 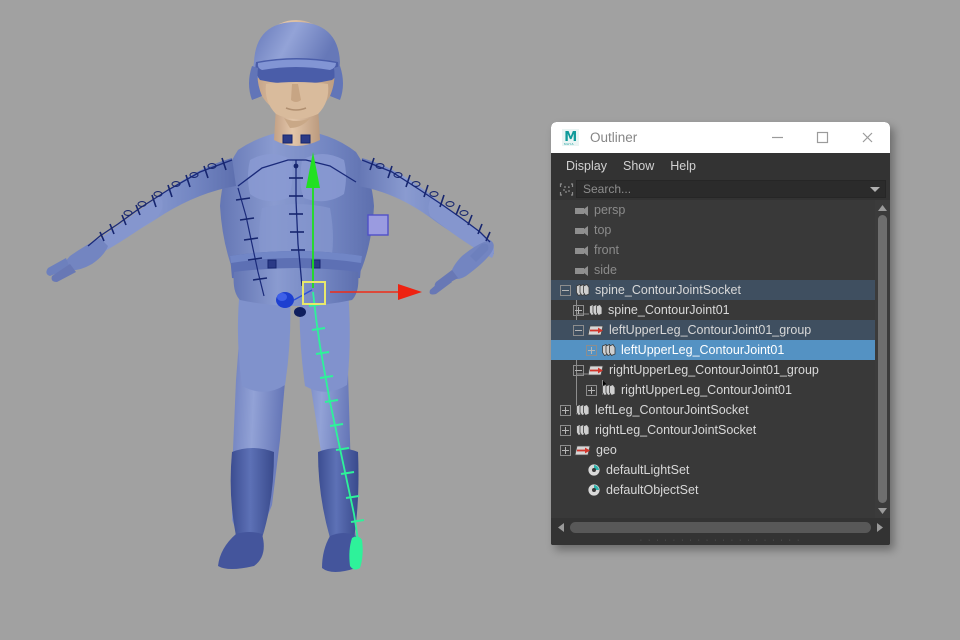 I want to click on horizontal-scrollbar, so click(x=720, y=527).